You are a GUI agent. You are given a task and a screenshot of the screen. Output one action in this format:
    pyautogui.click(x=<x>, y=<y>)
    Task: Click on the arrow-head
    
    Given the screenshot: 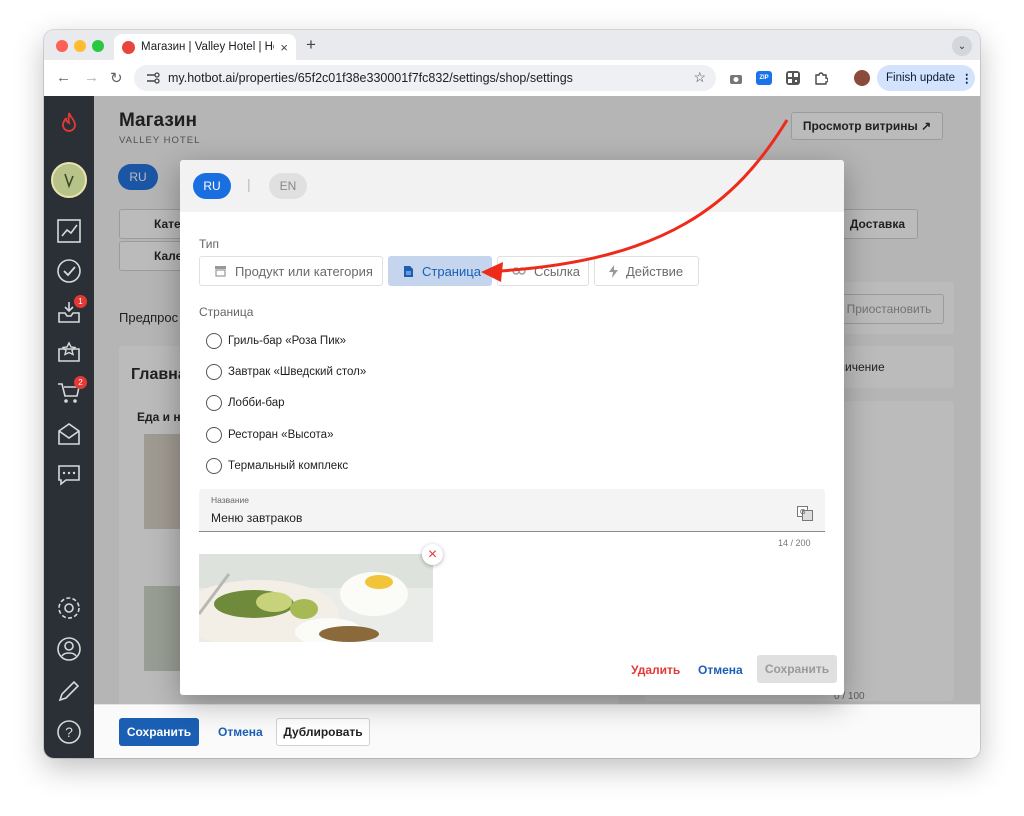 What is the action you would take?
    pyautogui.click(x=492, y=272)
    